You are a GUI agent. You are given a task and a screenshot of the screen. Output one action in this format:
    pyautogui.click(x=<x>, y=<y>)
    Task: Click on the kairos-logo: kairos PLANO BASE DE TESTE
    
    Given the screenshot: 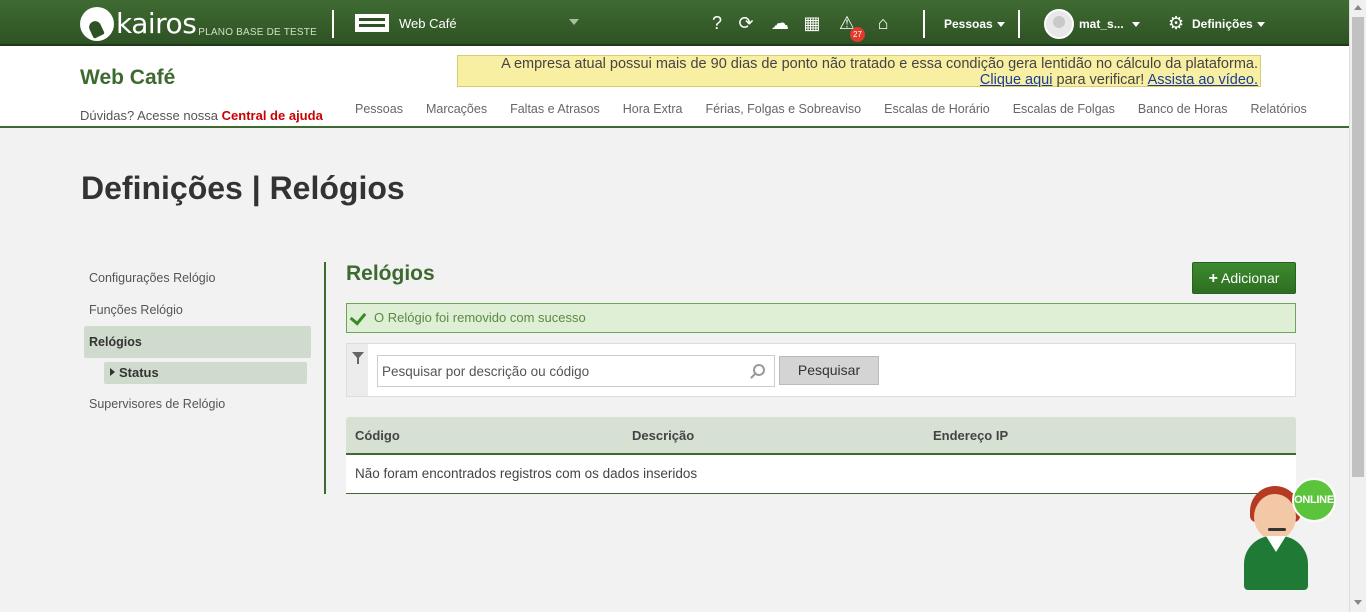 What is the action you would take?
    pyautogui.click(x=198, y=23)
    